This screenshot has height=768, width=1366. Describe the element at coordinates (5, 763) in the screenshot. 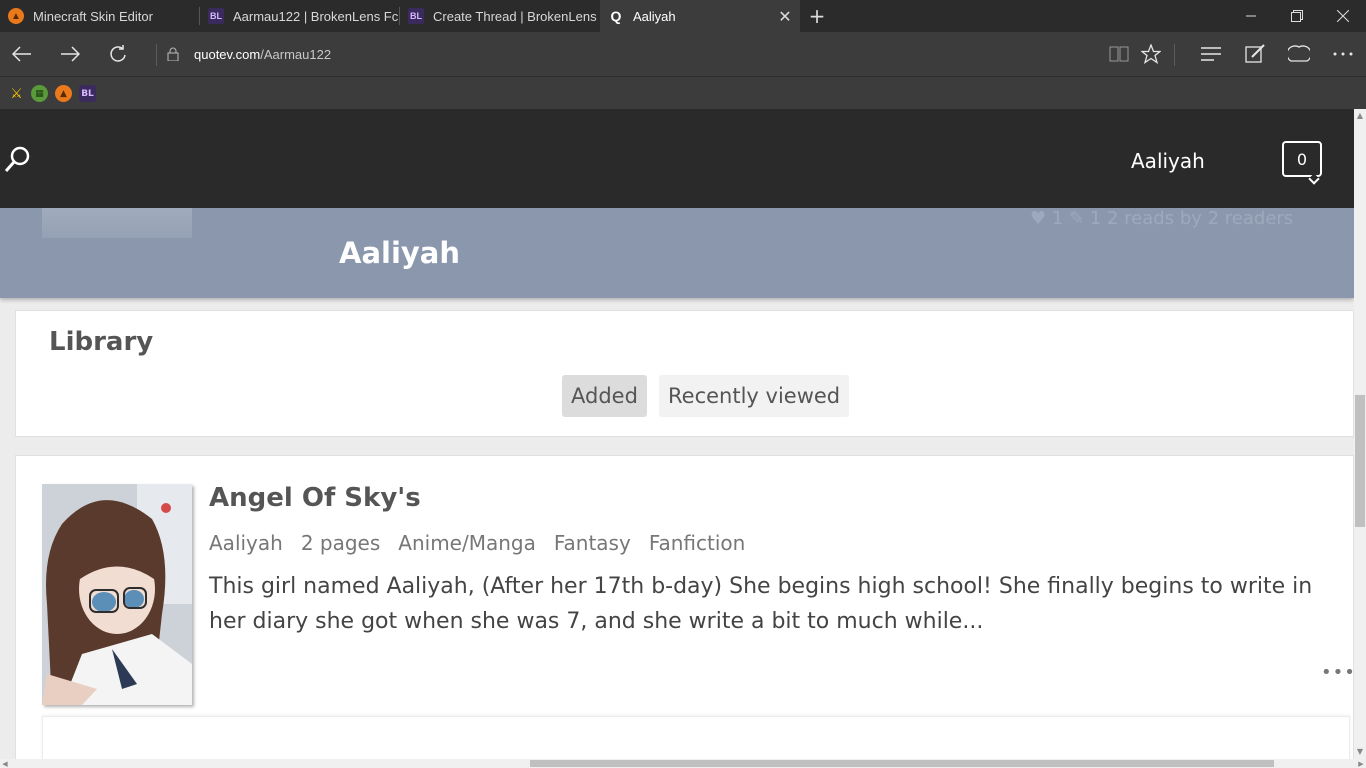

I see `scroll-left-icon: ◀` at that location.